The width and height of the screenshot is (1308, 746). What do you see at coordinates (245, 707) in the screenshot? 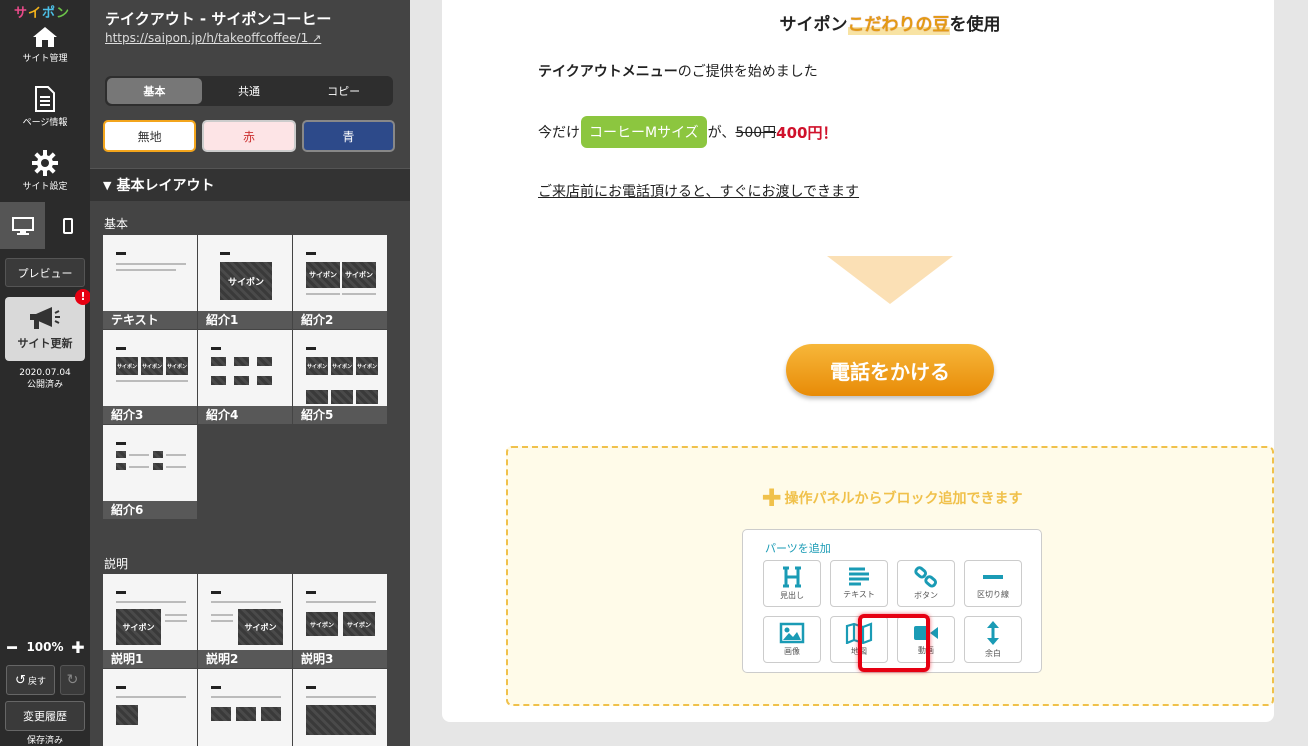
I see `layout-tile-explain5` at bounding box center [245, 707].